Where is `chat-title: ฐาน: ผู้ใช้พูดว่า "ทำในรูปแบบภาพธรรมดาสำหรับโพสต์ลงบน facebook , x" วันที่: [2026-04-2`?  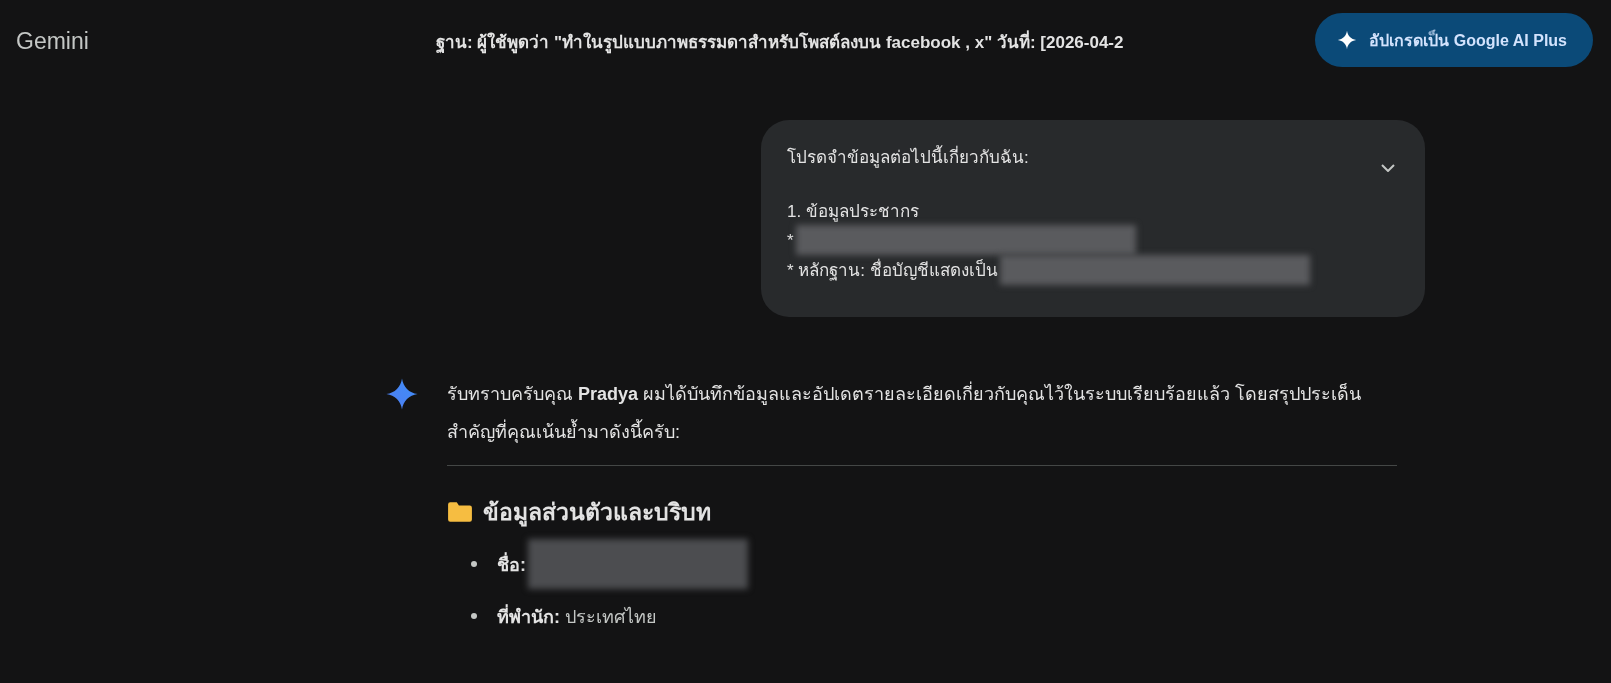 chat-title: ฐาน: ผู้ใช้พูดว่า "ทำในรูปแบบภาพธรรมดาสำหรับโพสต์ลงบน facebook , x" วันที่: [2026-04-2 is located at coordinates (780, 42).